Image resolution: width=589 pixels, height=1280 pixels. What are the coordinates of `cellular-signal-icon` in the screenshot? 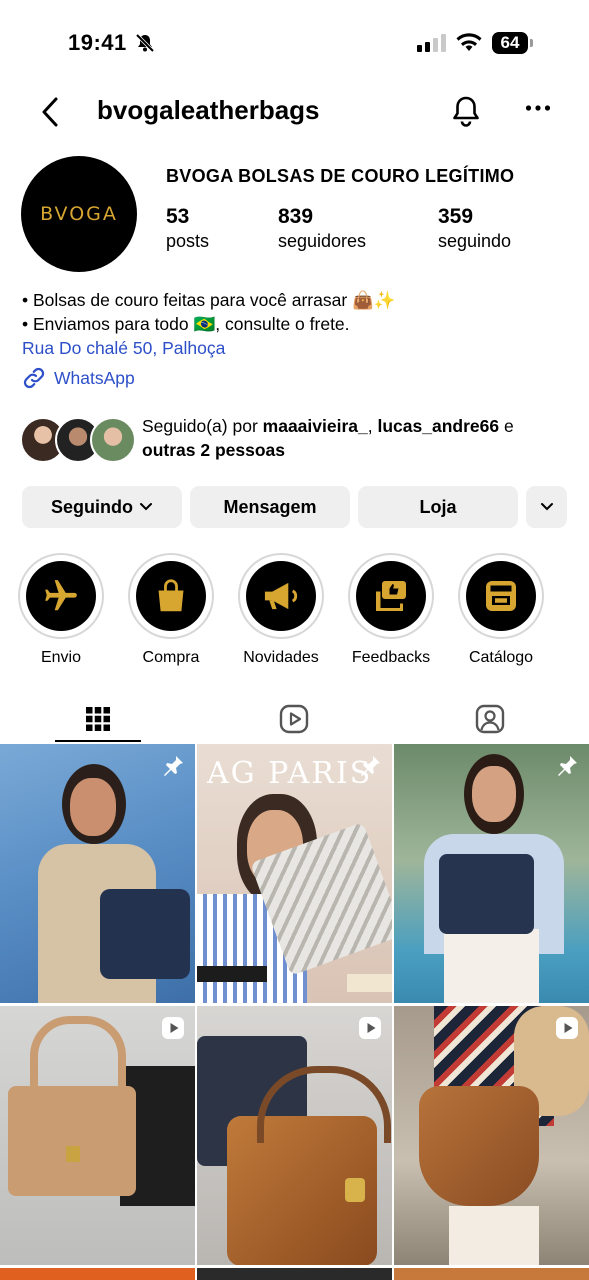 It's located at (431, 43).